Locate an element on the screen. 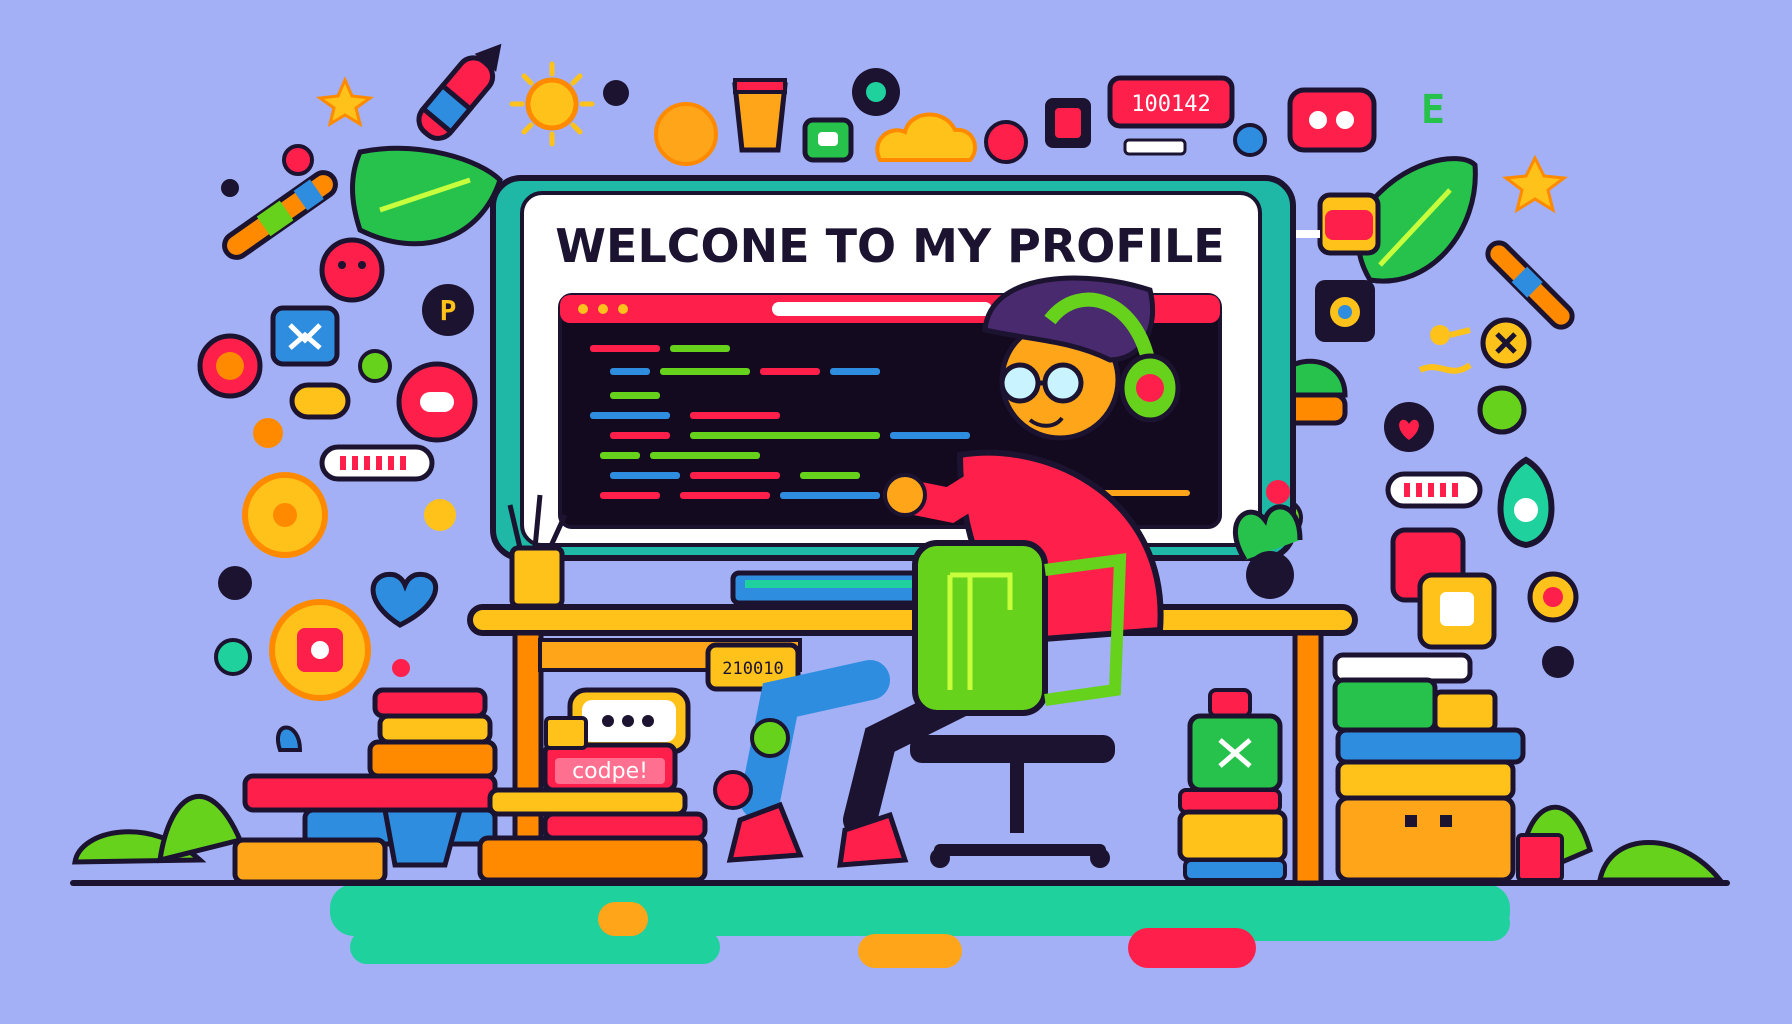 This screenshot has width=1792, height=1024. page-title: WELCONE TO MY PROFILE is located at coordinates (889, 246).